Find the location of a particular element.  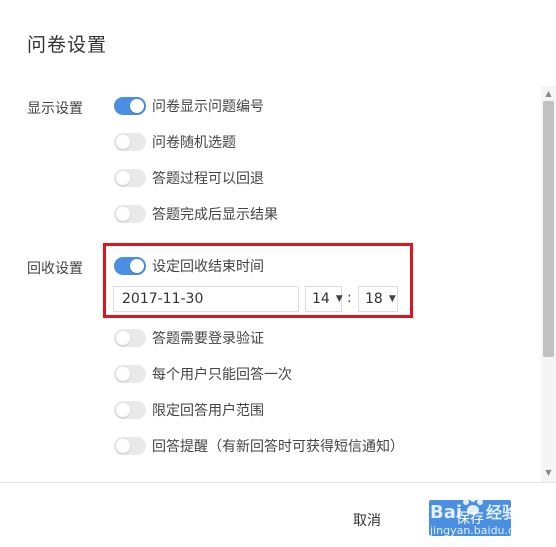

option-label: 问卷随机选题 is located at coordinates (194, 143).